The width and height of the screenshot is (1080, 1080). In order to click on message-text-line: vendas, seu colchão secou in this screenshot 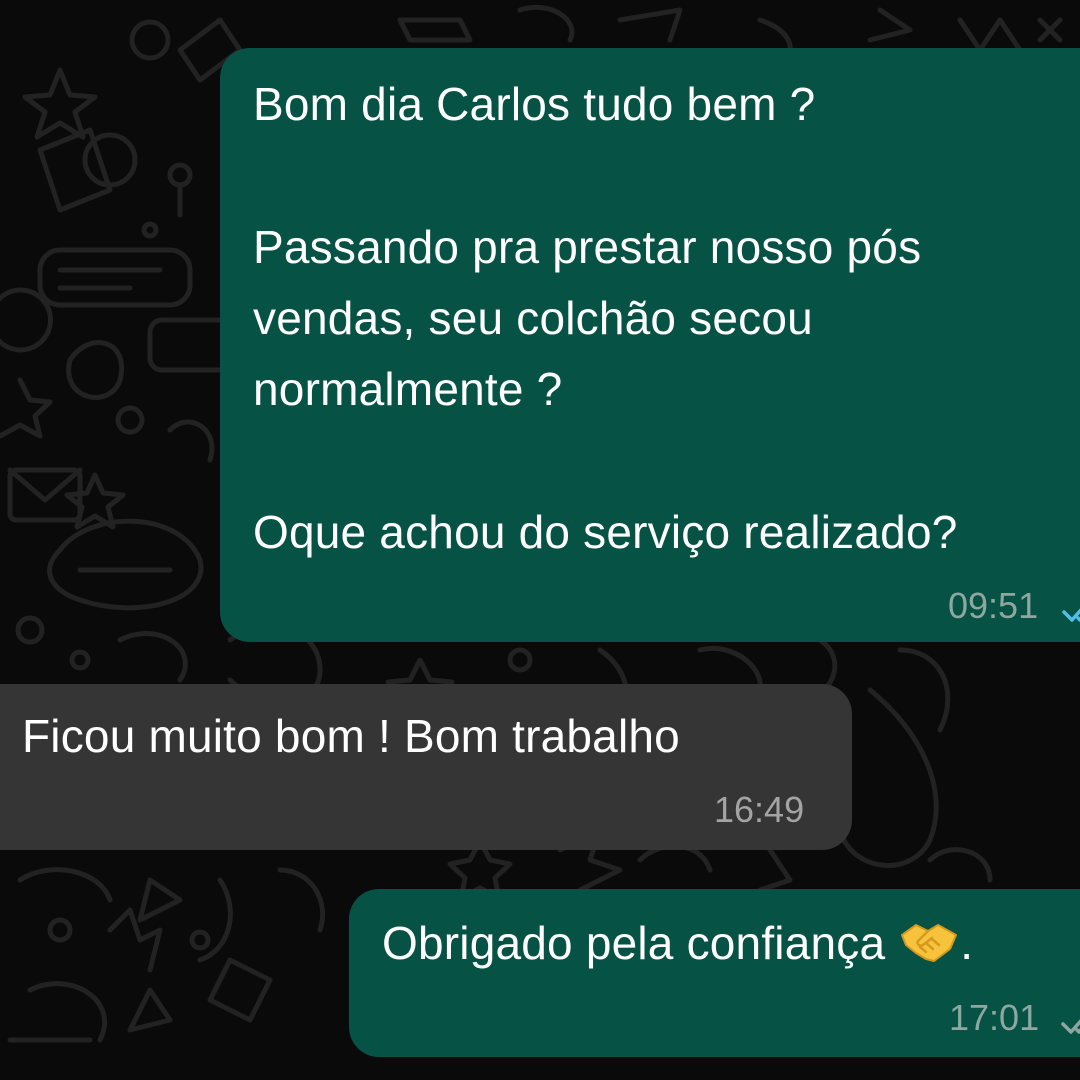, I will do `click(533, 318)`.